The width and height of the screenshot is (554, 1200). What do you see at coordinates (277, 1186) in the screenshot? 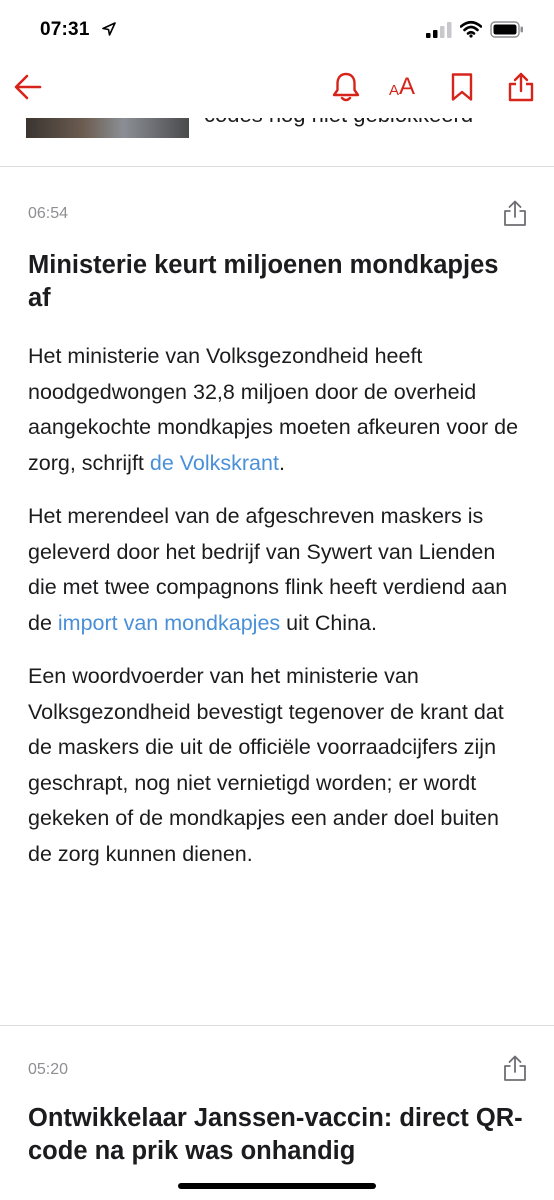
I see `home-indicator` at bounding box center [277, 1186].